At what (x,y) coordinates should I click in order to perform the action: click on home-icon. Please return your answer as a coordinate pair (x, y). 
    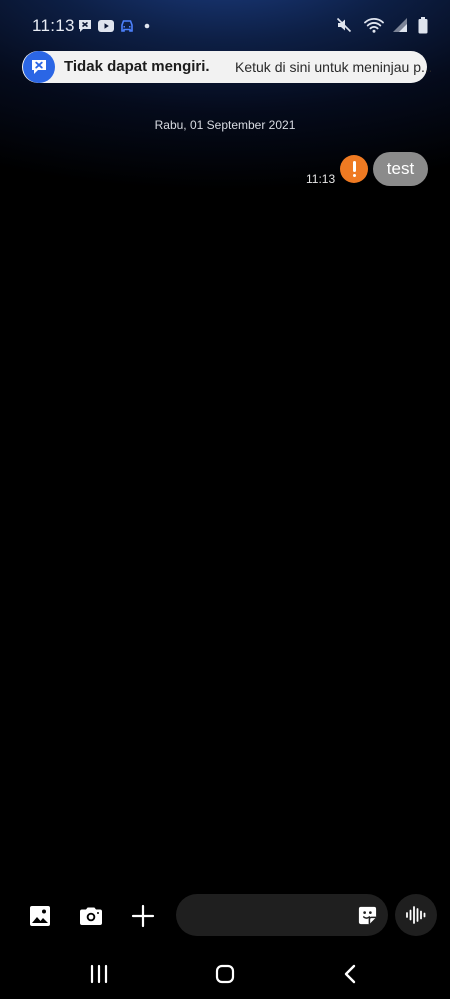
    Looking at the image, I should click on (225, 974).